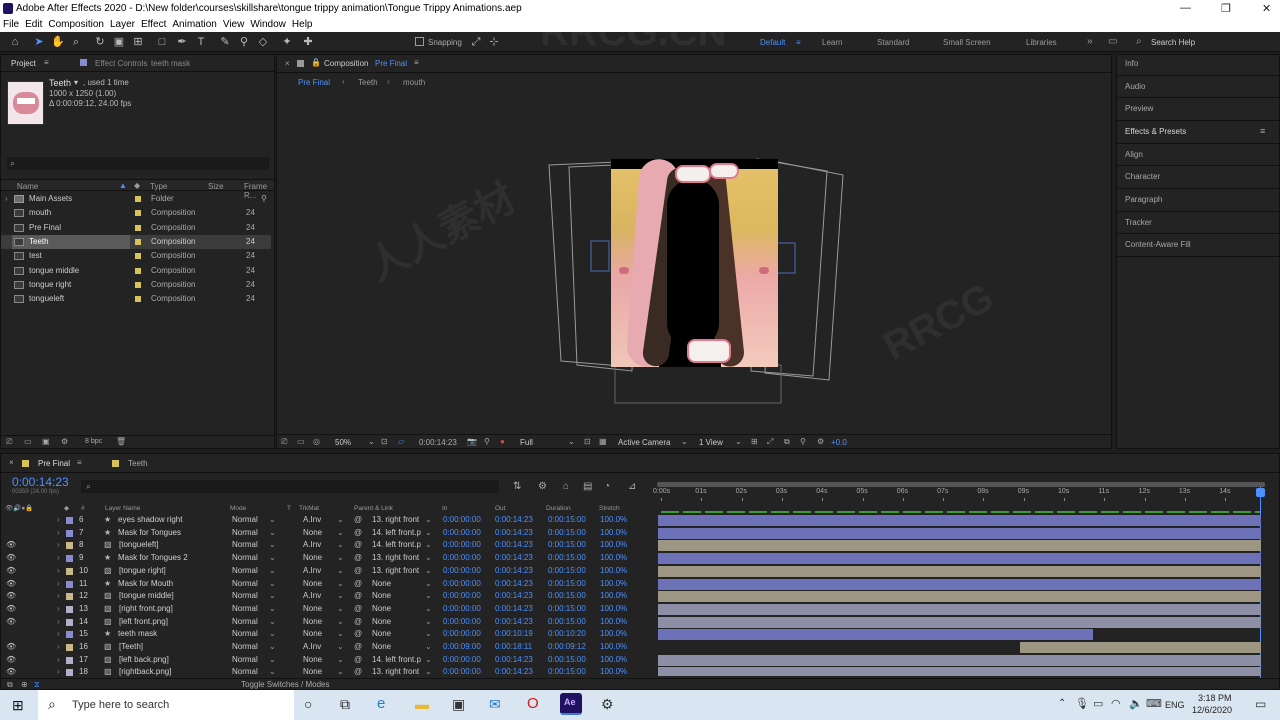  Describe the element at coordinates (820, 441) in the screenshot. I see `reset-exposure-icon: ⚙` at that location.